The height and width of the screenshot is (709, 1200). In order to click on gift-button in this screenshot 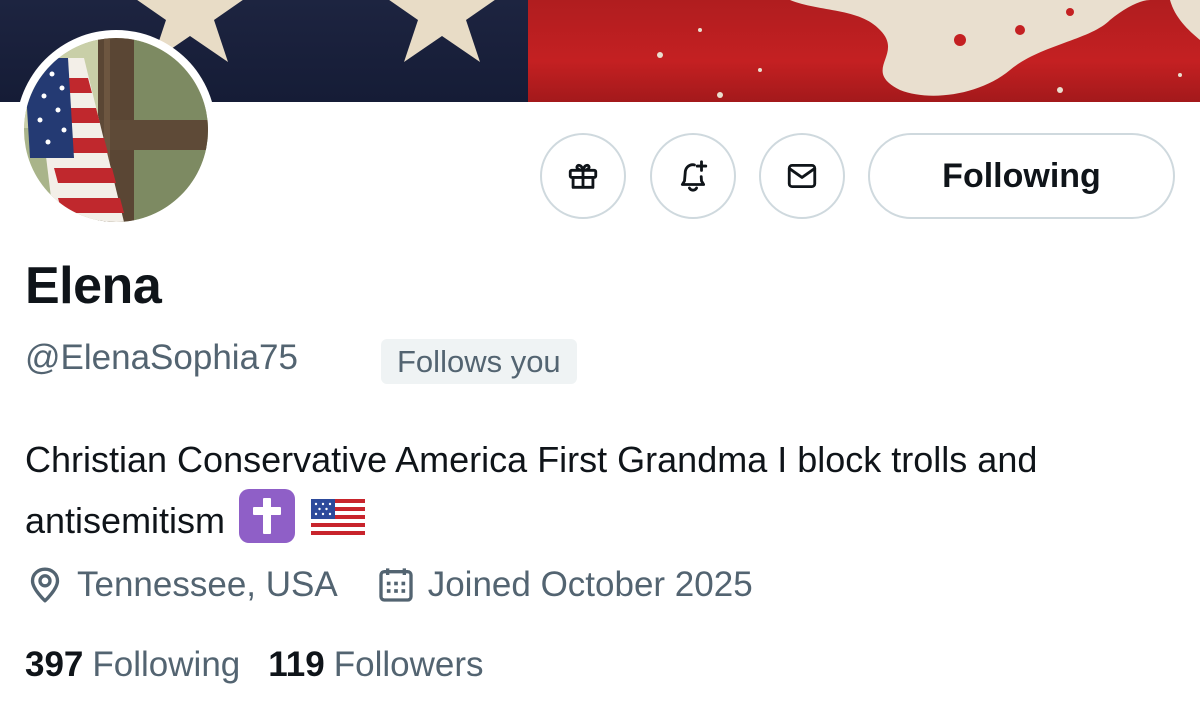, I will do `click(583, 176)`.